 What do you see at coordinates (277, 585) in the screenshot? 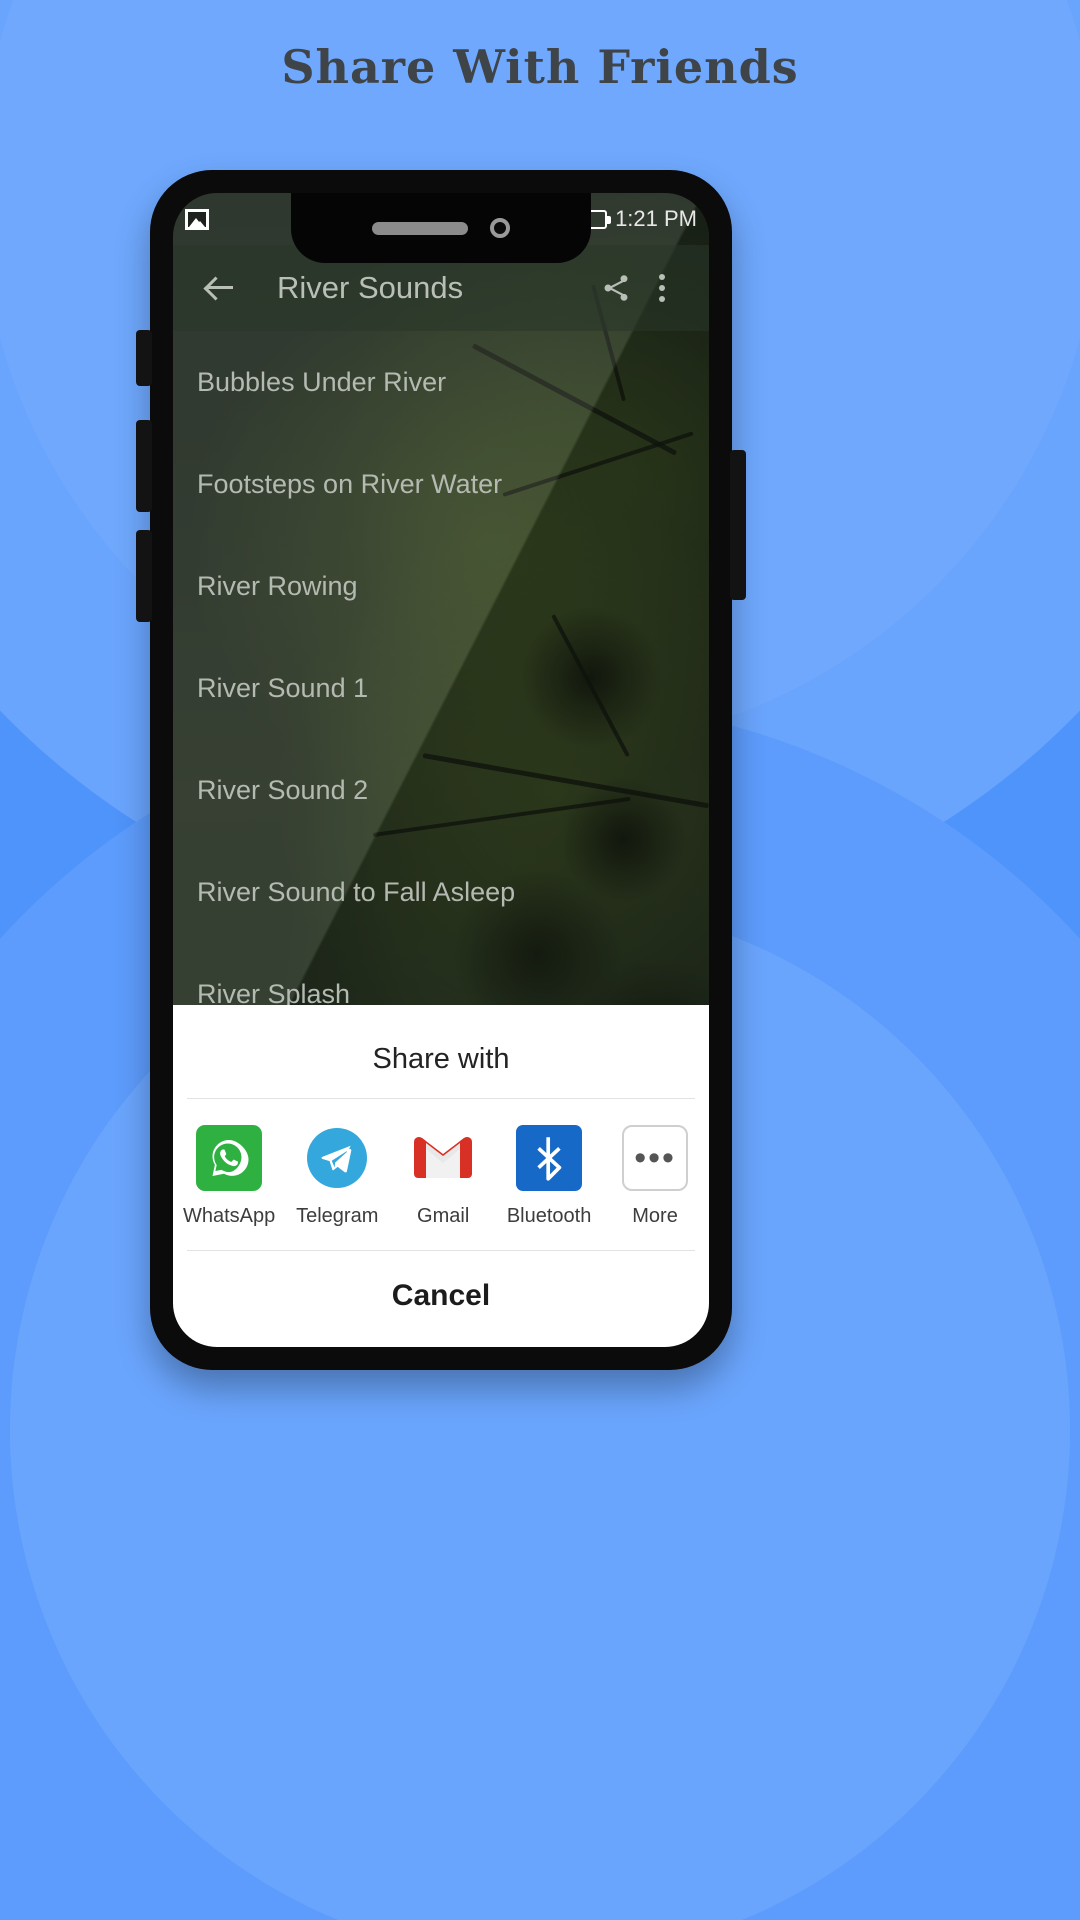
I see `sound-name: River Rowing` at bounding box center [277, 585].